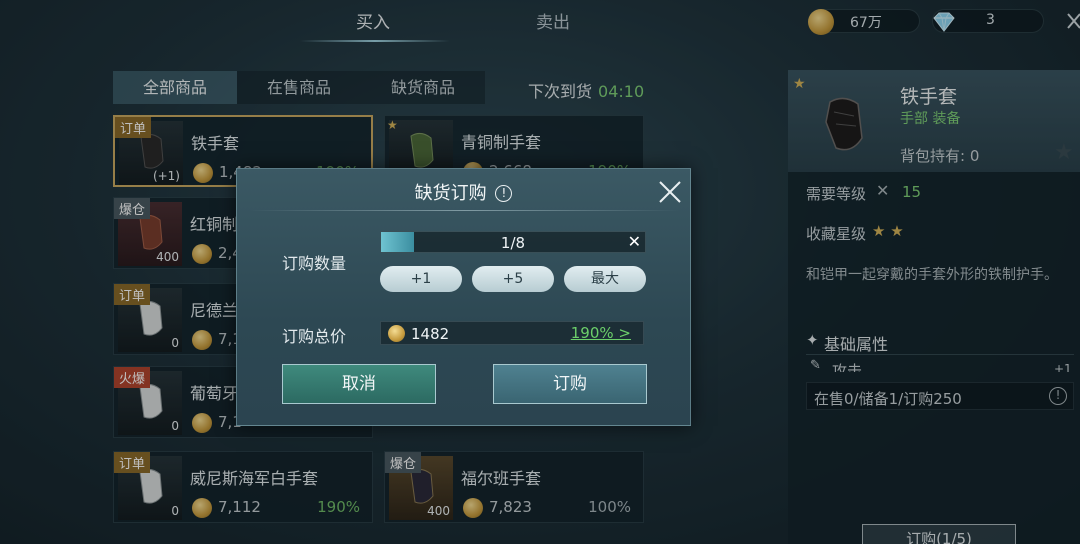 Image resolution: width=1080 pixels, height=544 pixels. What do you see at coordinates (464, 210) in the screenshot?
I see `title-divider` at bounding box center [464, 210].